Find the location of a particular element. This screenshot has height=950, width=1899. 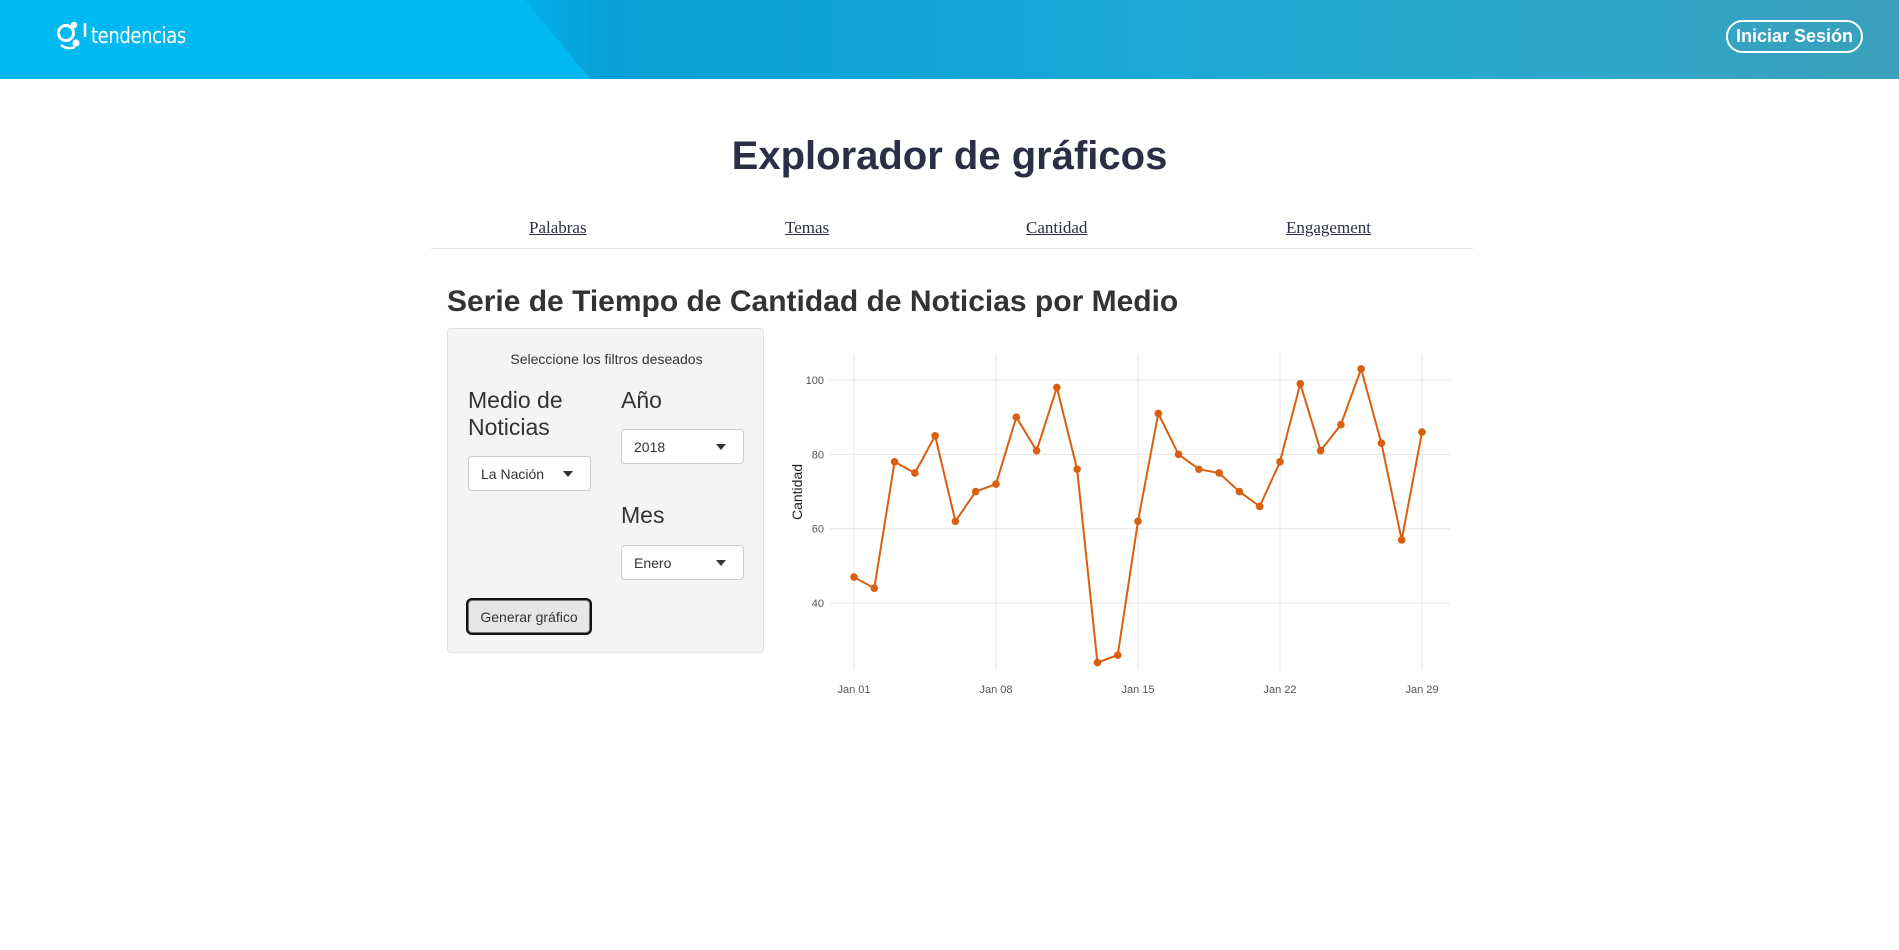

medio-select: La Nación is located at coordinates (529, 473).